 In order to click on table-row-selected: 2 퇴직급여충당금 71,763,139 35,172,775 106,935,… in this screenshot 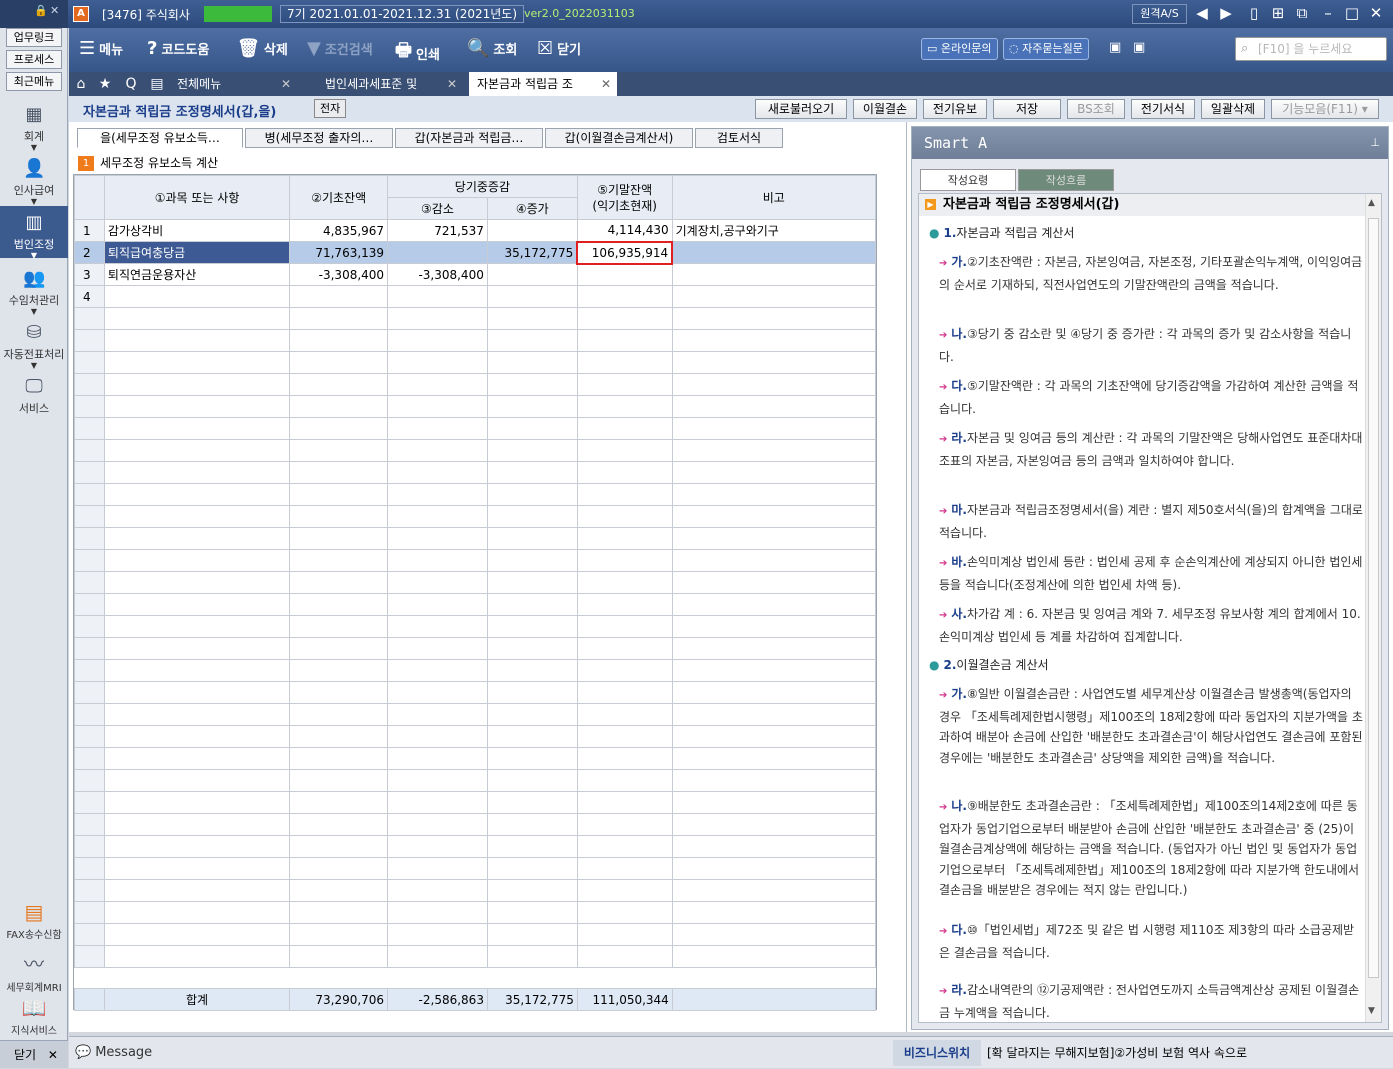, I will do `click(475, 252)`.